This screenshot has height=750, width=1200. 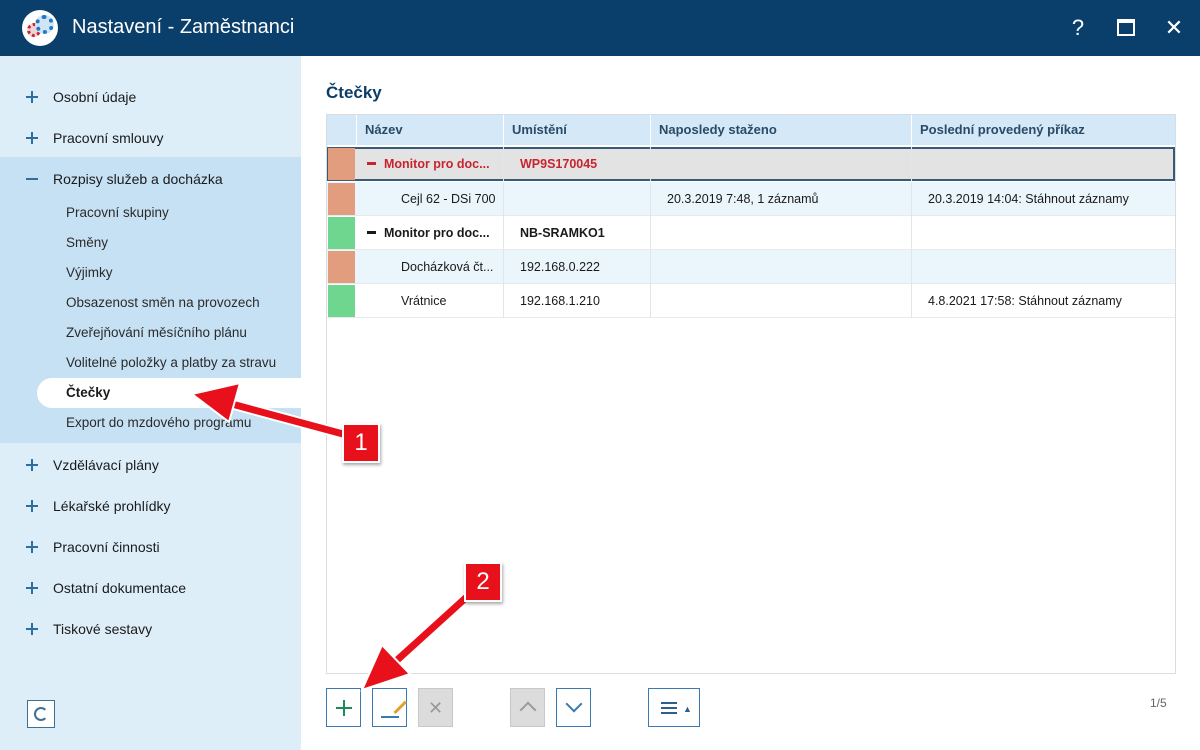 What do you see at coordinates (158, 422) in the screenshot?
I see `sidebar-subitem-export: Export do mzdového programu` at bounding box center [158, 422].